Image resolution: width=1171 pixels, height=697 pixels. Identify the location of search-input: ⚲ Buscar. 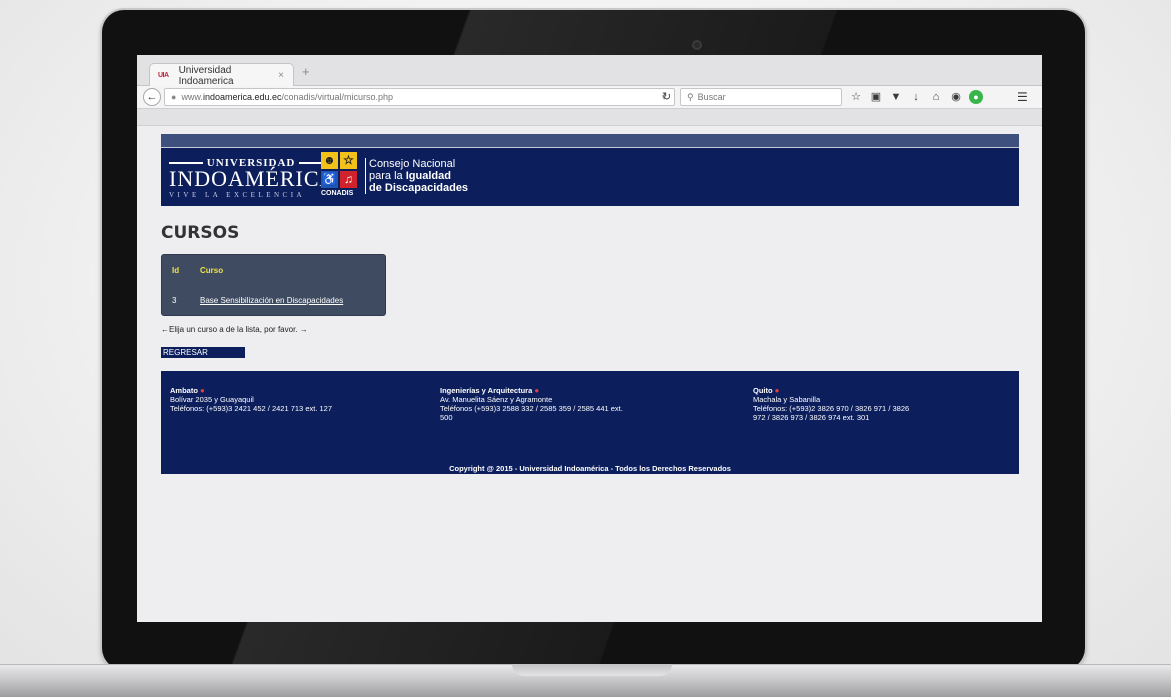
(761, 97).